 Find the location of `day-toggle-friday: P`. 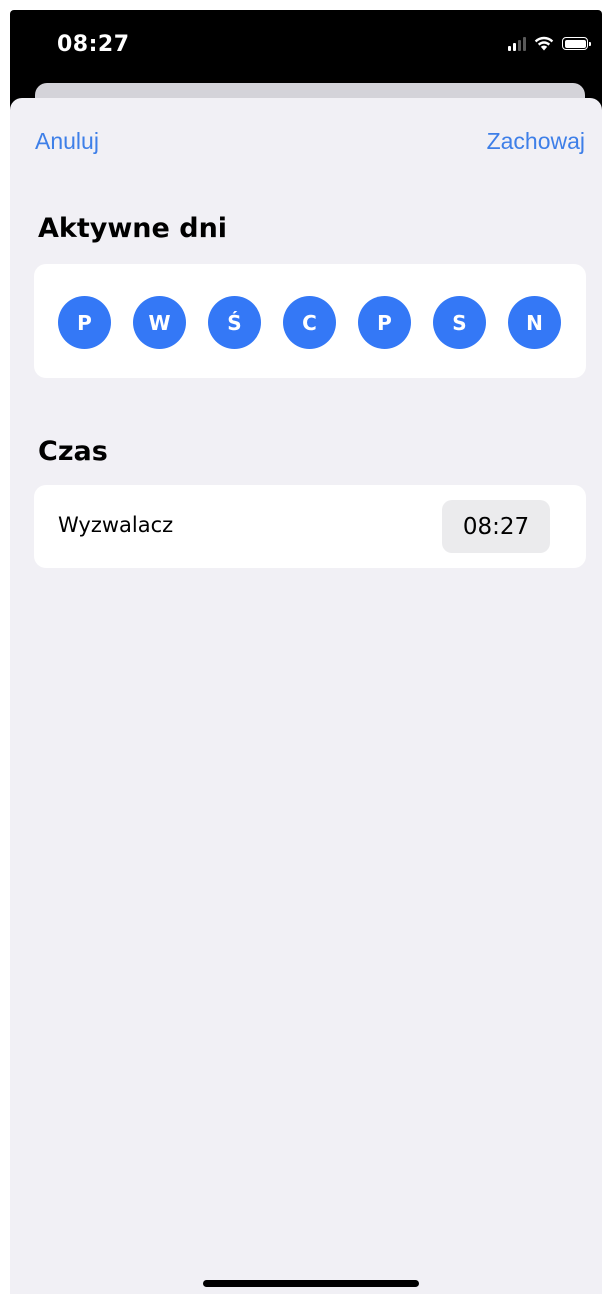

day-toggle-friday: P is located at coordinates (384, 322).